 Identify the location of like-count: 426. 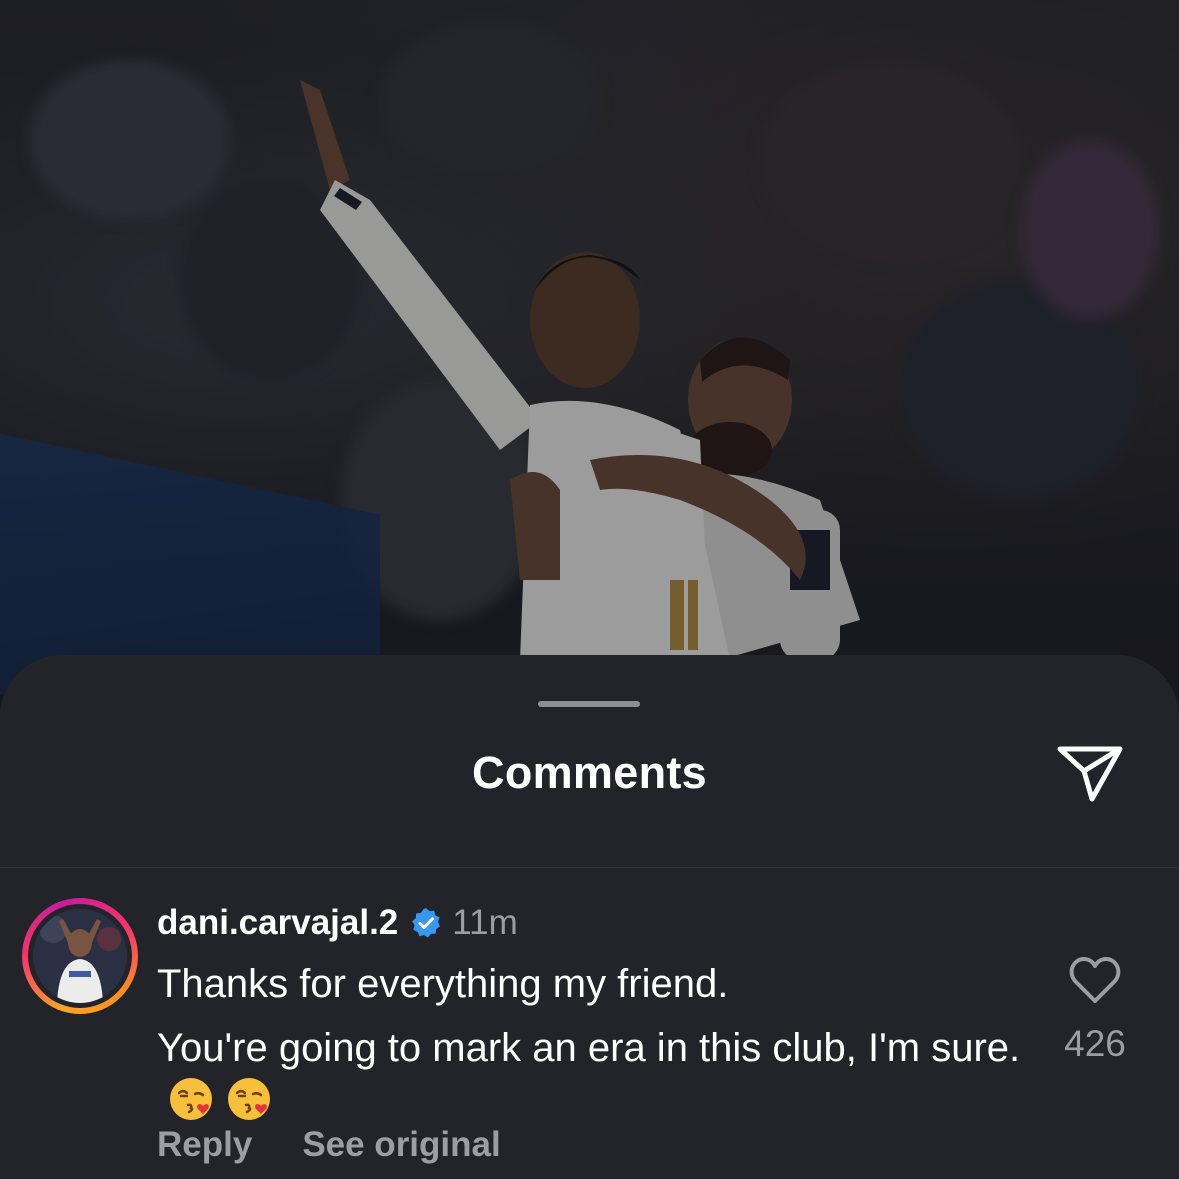
(1095, 1043).